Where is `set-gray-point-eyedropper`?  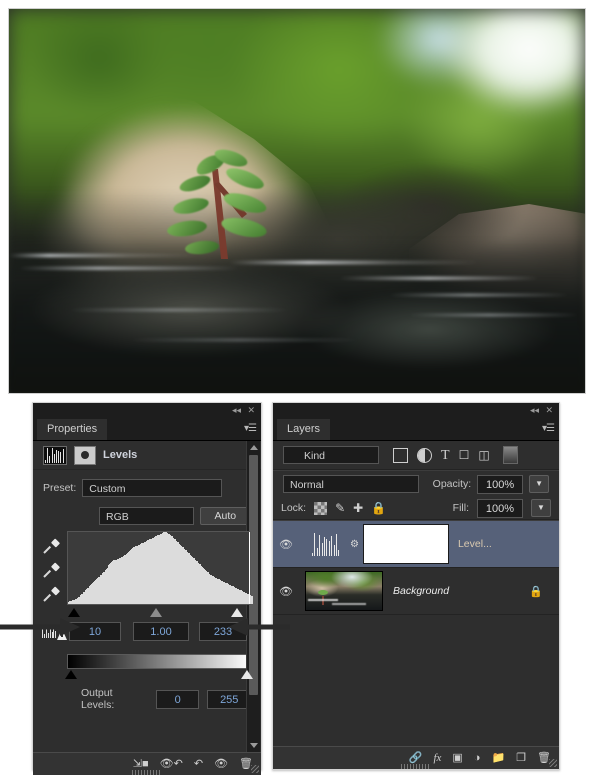 set-gray-point-eyedropper is located at coordinates (51, 573).